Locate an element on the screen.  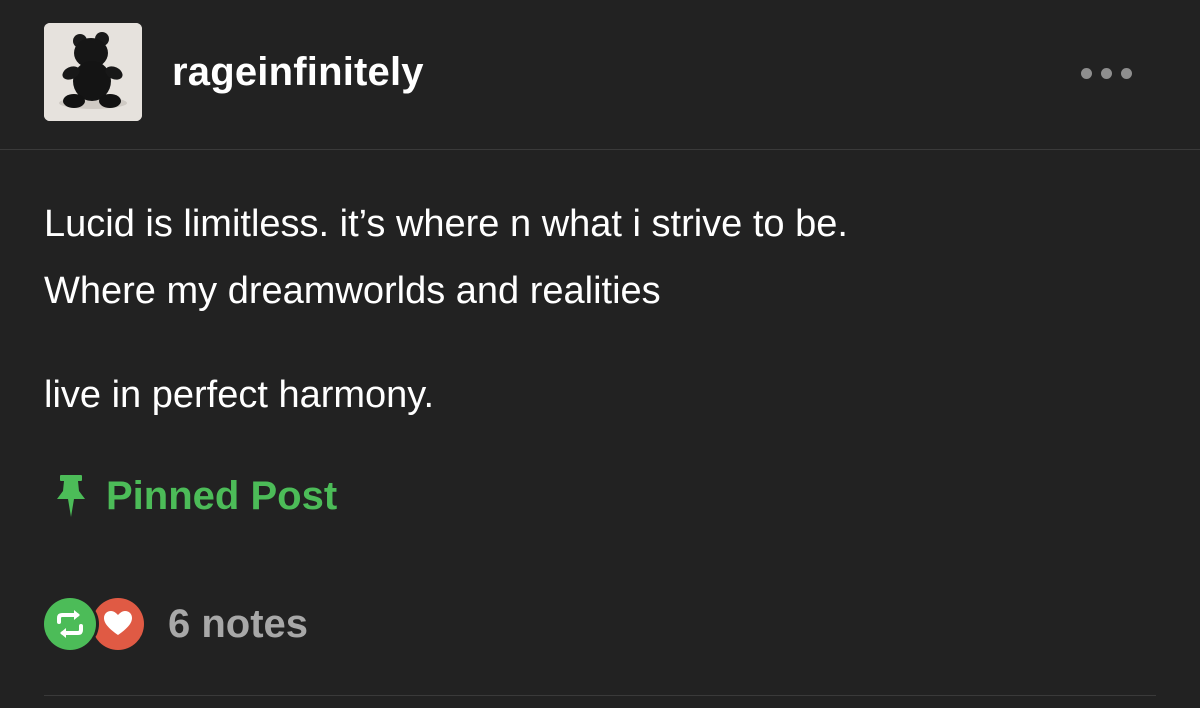
teddy-bear-icon is located at coordinates (93, 72).